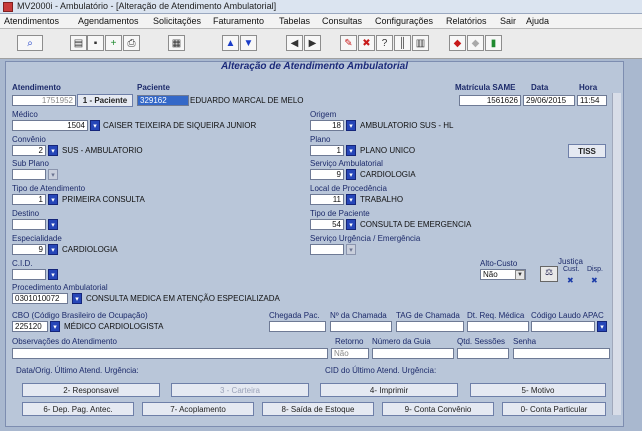  What do you see at coordinates (413, 353) in the screenshot?
I see `guia-field` at bounding box center [413, 353].